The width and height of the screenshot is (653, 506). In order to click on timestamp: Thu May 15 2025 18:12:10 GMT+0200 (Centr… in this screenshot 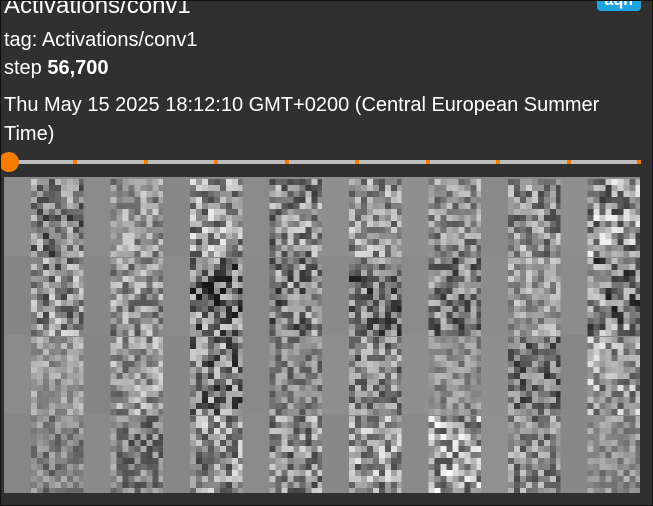, I will do `click(302, 119)`.